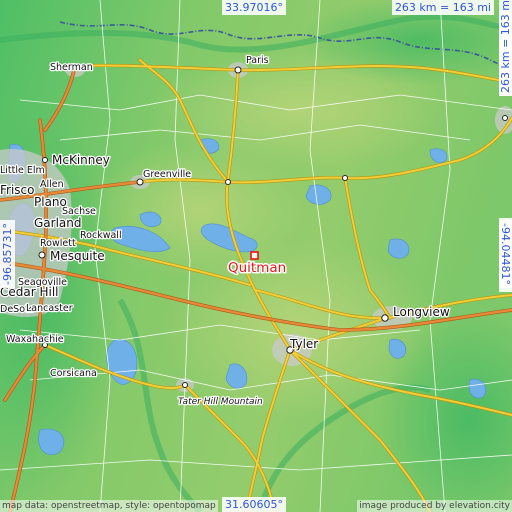  What do you see at coordinates (52, 185) in the screenshot?
I see `label-allen: Allen` at bounding box center [52, 185].